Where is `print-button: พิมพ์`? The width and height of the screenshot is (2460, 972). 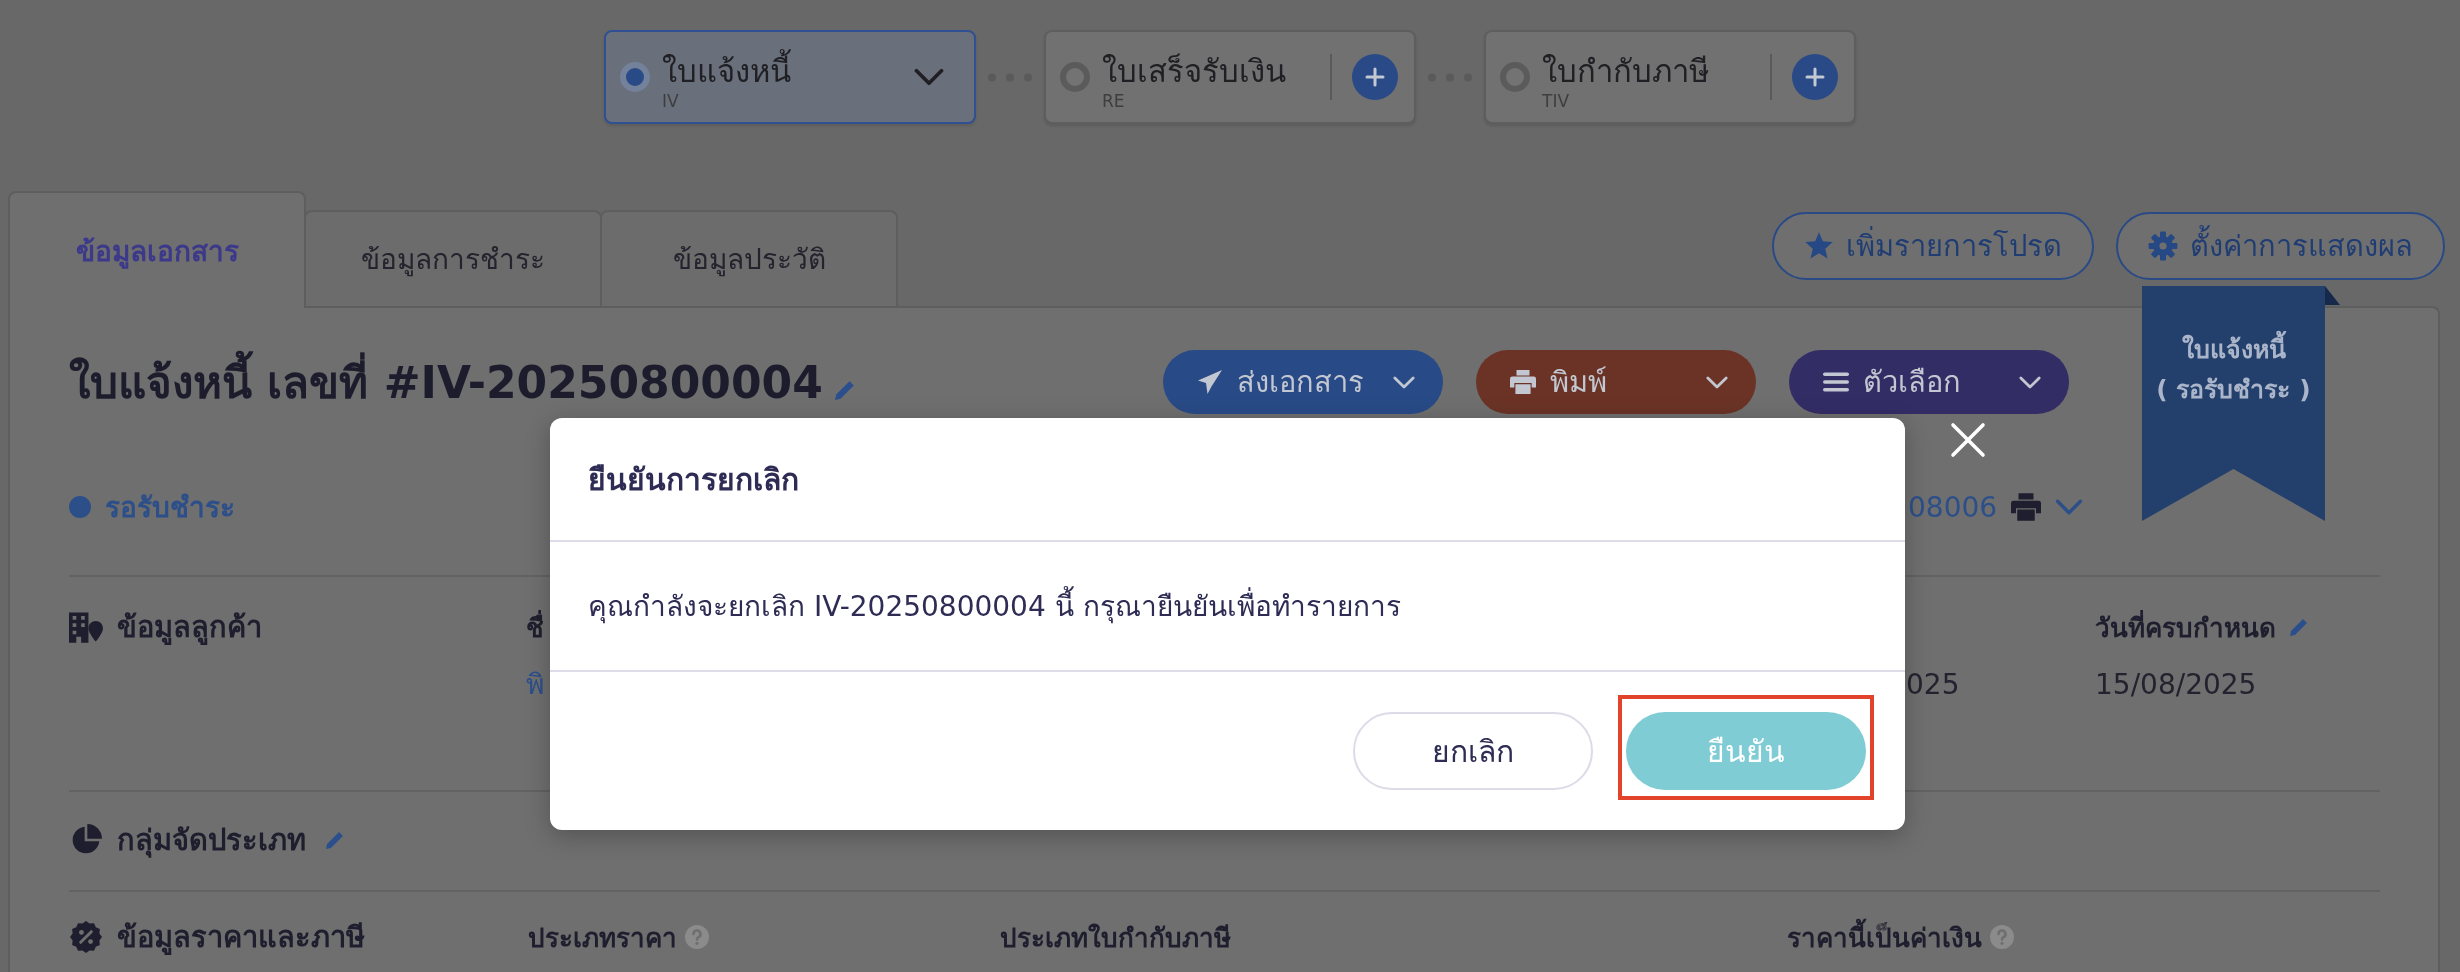
print-button: พิมพ์ is located at coordinates (1616, 382).